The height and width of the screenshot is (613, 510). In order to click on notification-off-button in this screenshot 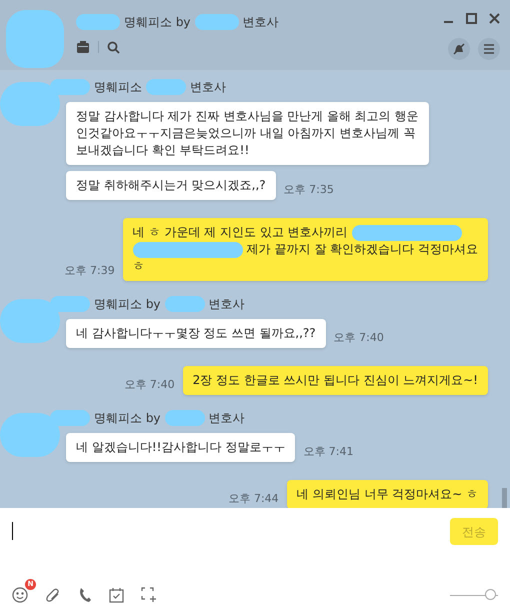, I will do `click(459, 49)`.